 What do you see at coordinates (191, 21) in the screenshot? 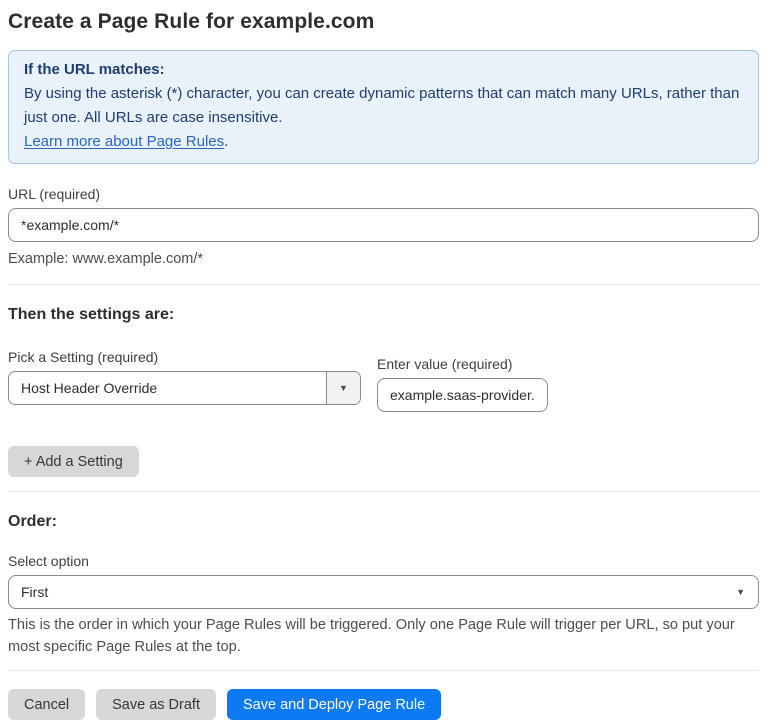
I see `page-title: Create a Page Rule for example.com` at bounding box center [191, 21].